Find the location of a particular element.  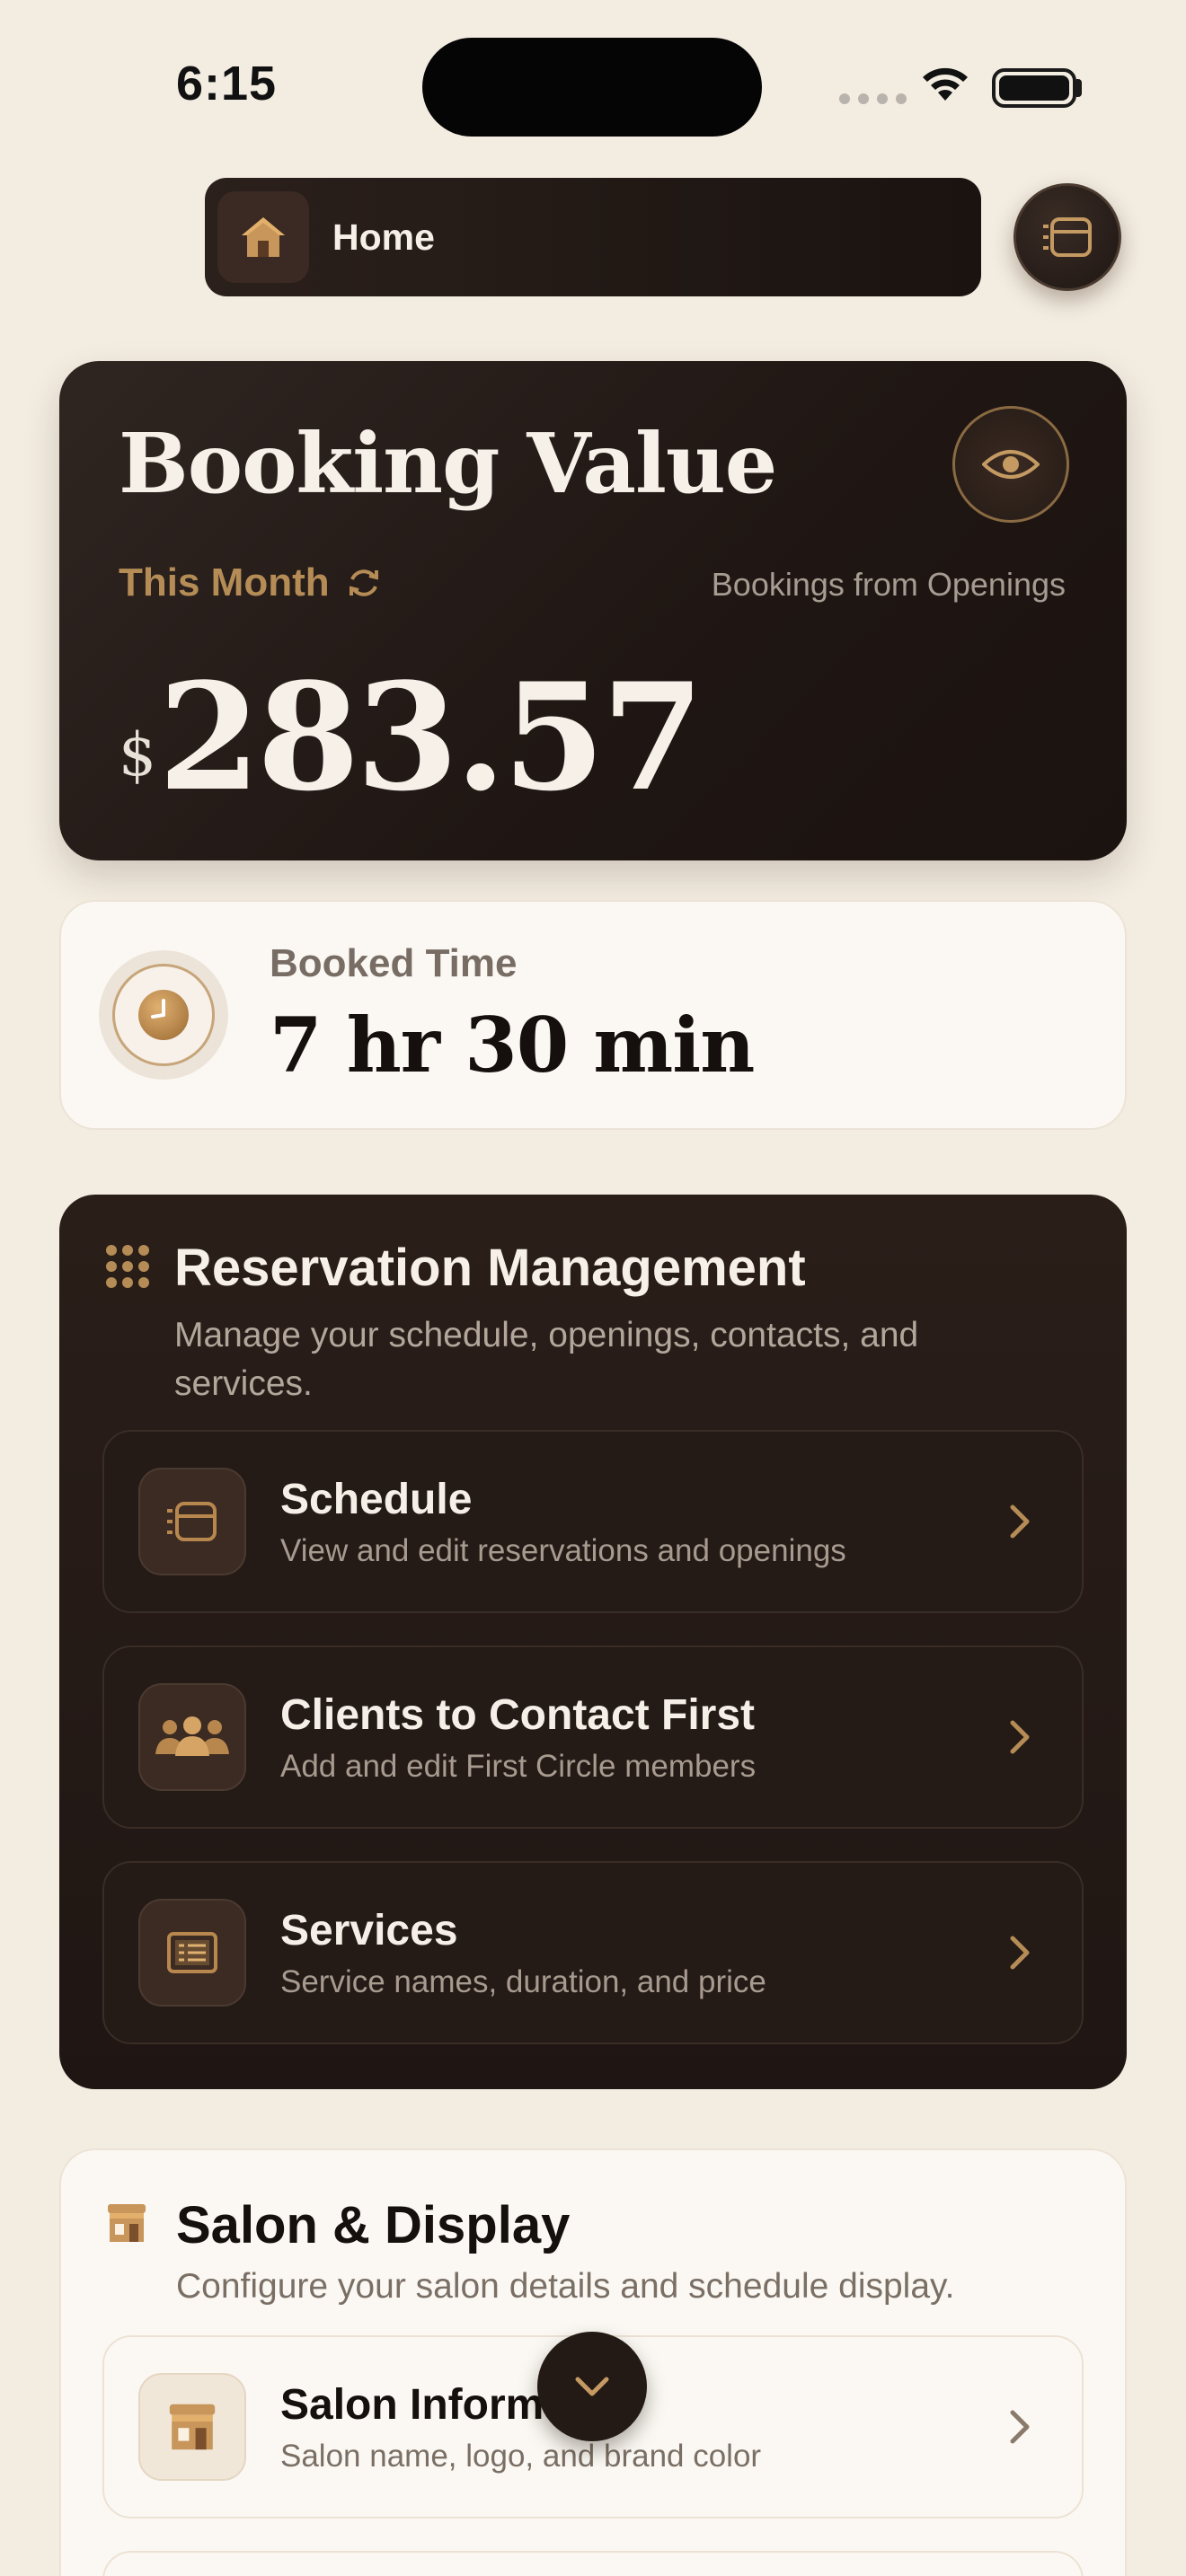

people-icon is located at coordinates (192, 1737).